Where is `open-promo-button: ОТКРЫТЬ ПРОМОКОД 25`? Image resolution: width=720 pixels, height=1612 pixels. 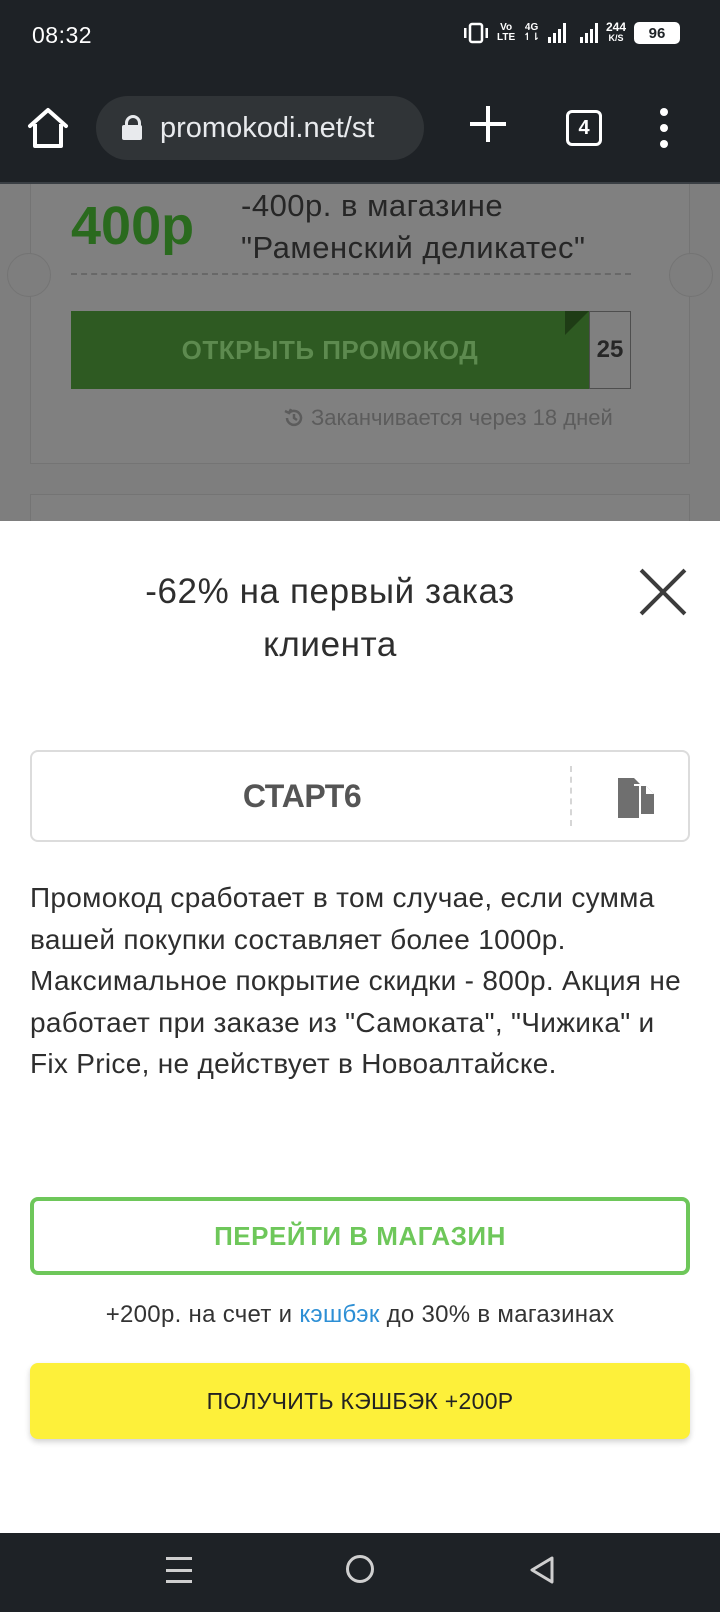 open-promo-button: ОТКРЫТЬ ПРОМОКОД 25 is located at coordinates (351, 350).